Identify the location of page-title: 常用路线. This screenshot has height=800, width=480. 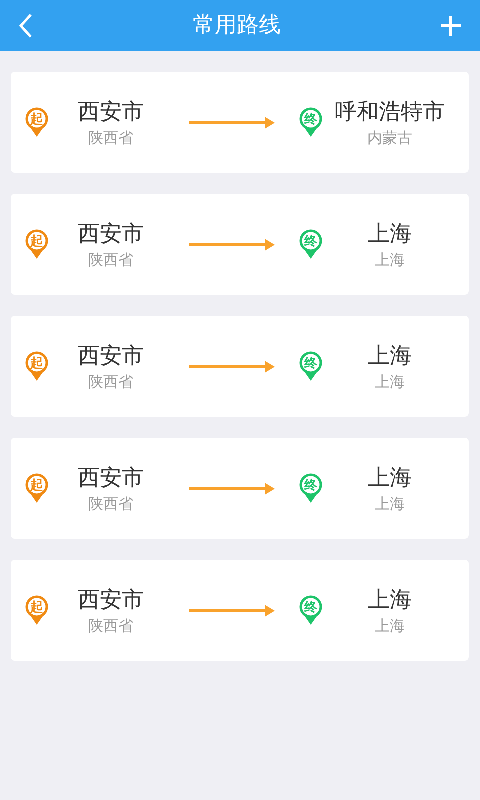
(237, 26).